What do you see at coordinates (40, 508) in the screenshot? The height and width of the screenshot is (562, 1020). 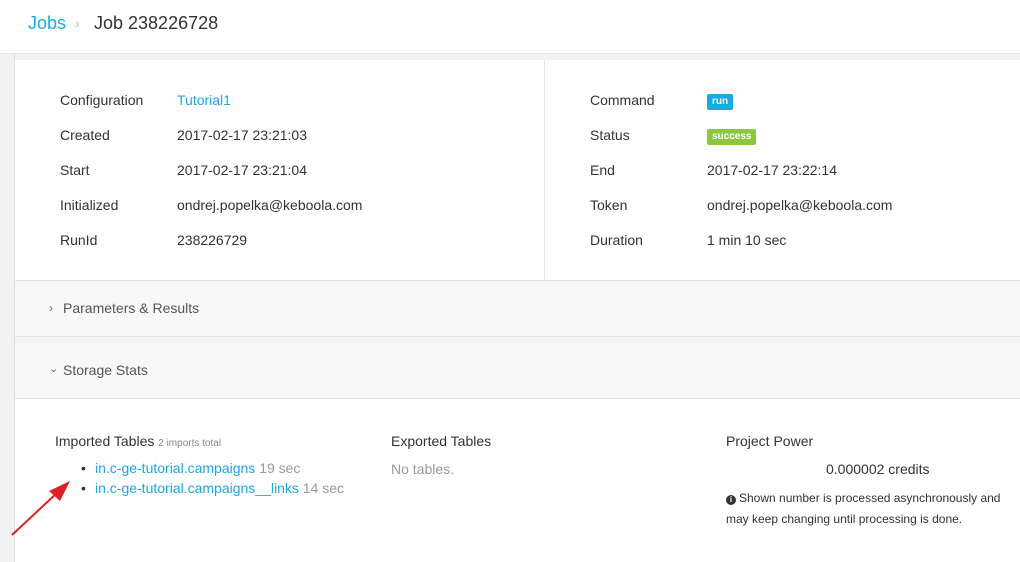 I see `annotation-arrow-icon` at bounding box center [40, 508].